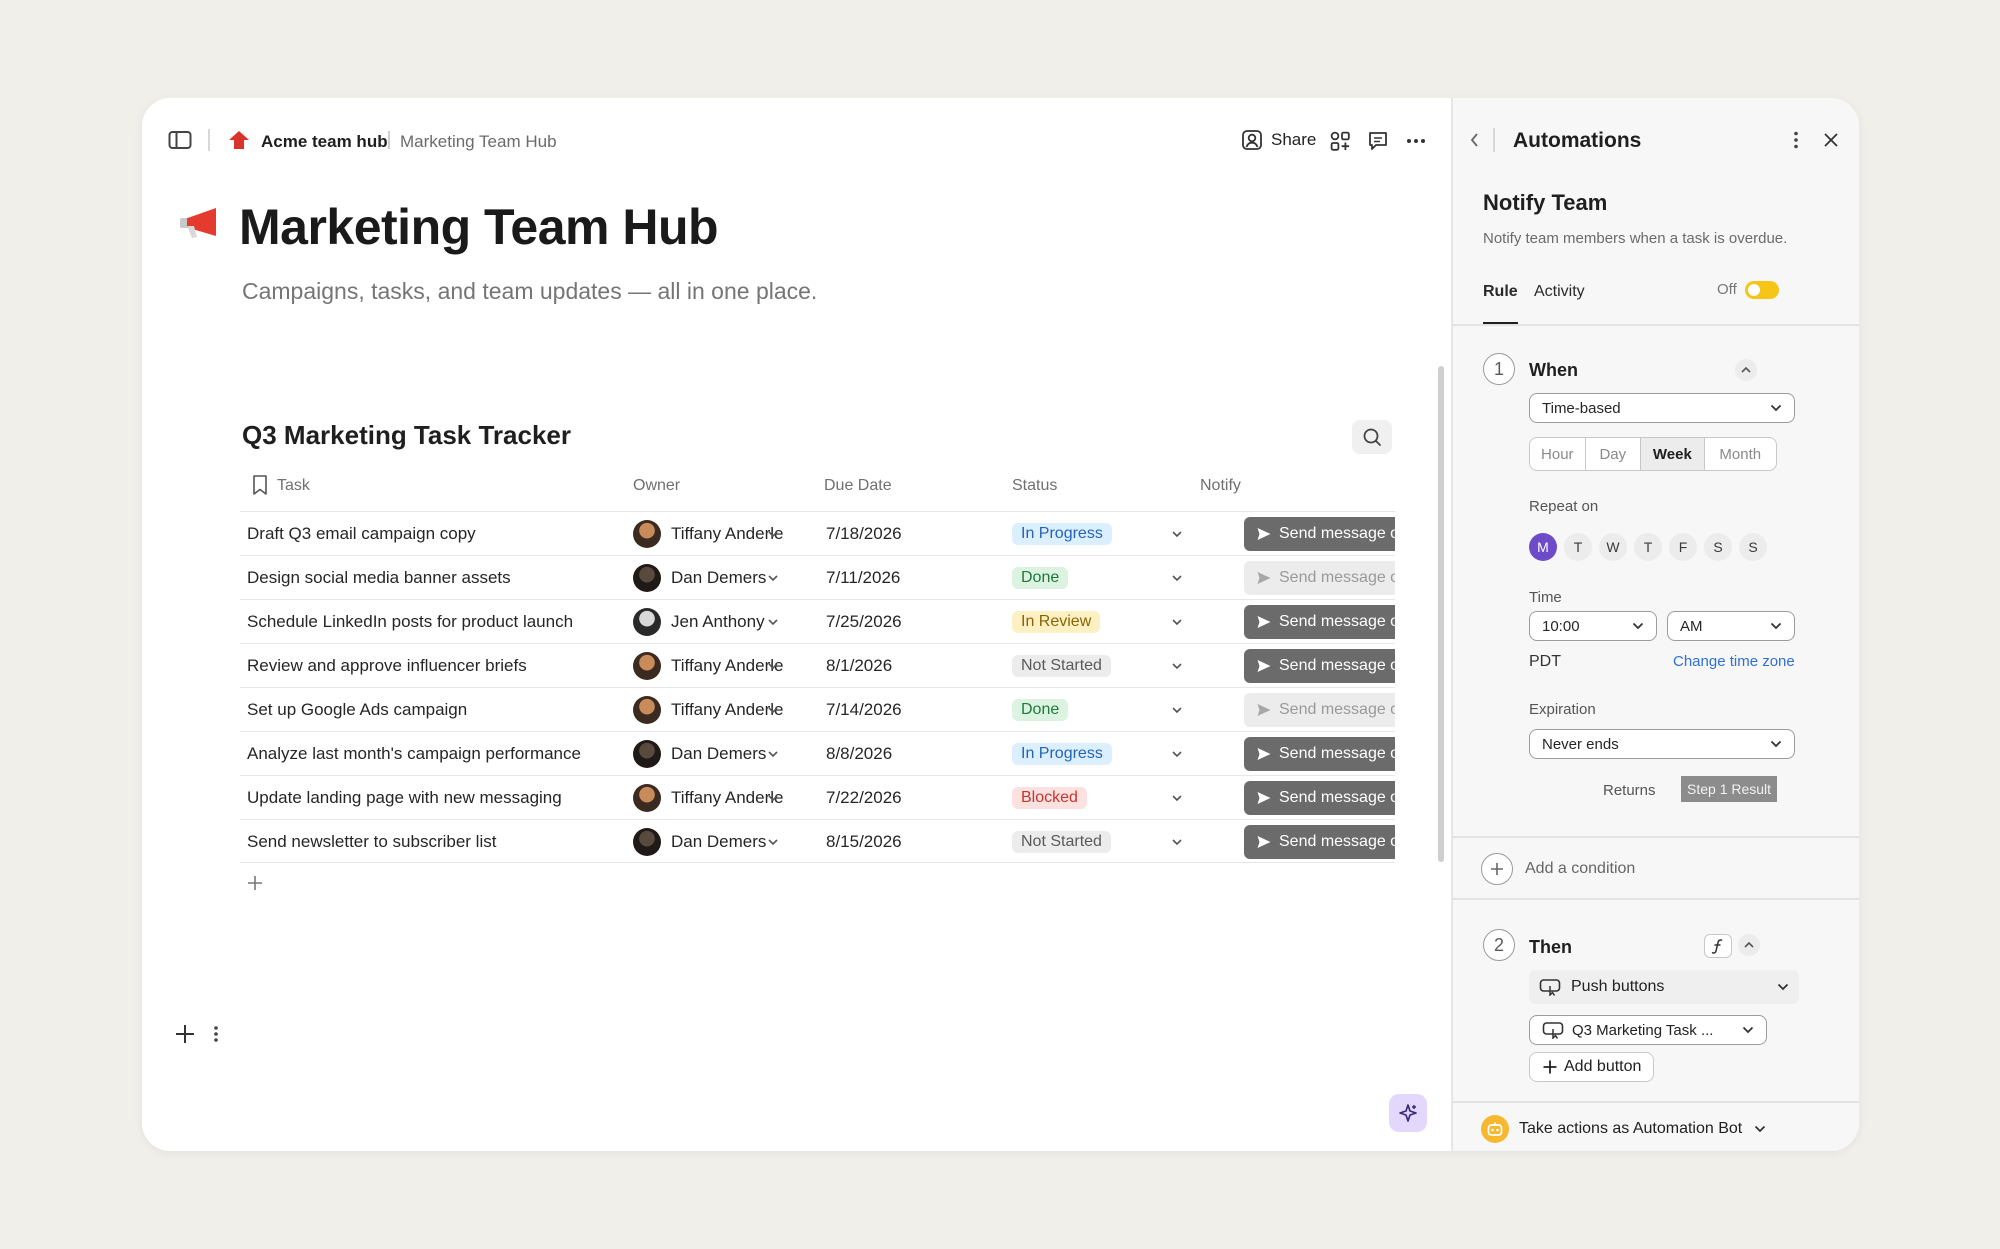 The height and width of the screenshot is (1249, 2000). Describe the element at coordinates (864, 534) in the screenshot. I see `due-date-cell: 7/18/2026` at that location.